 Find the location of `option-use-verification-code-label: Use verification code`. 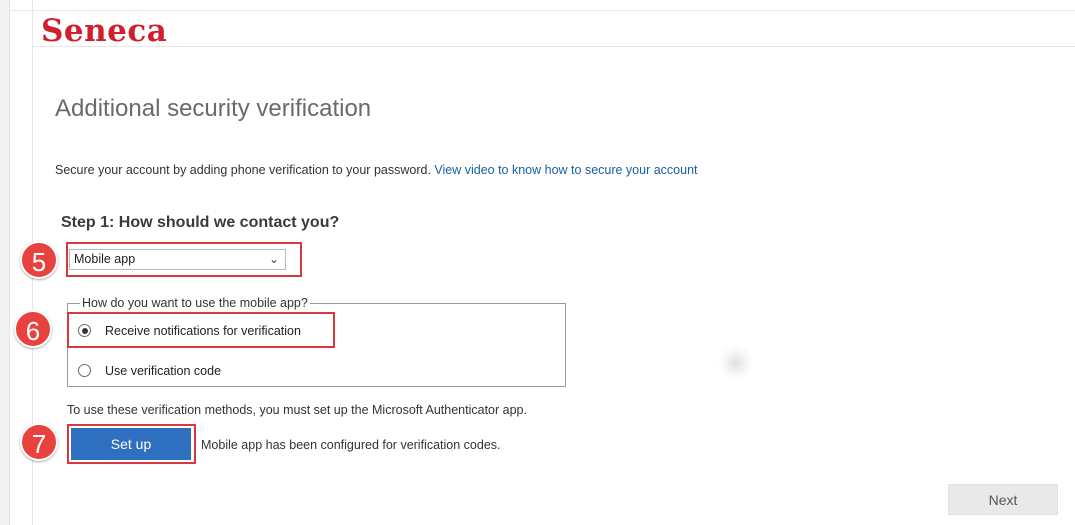

option-use-verification-code-label: Use verification code is located at coordinates (163, 371).